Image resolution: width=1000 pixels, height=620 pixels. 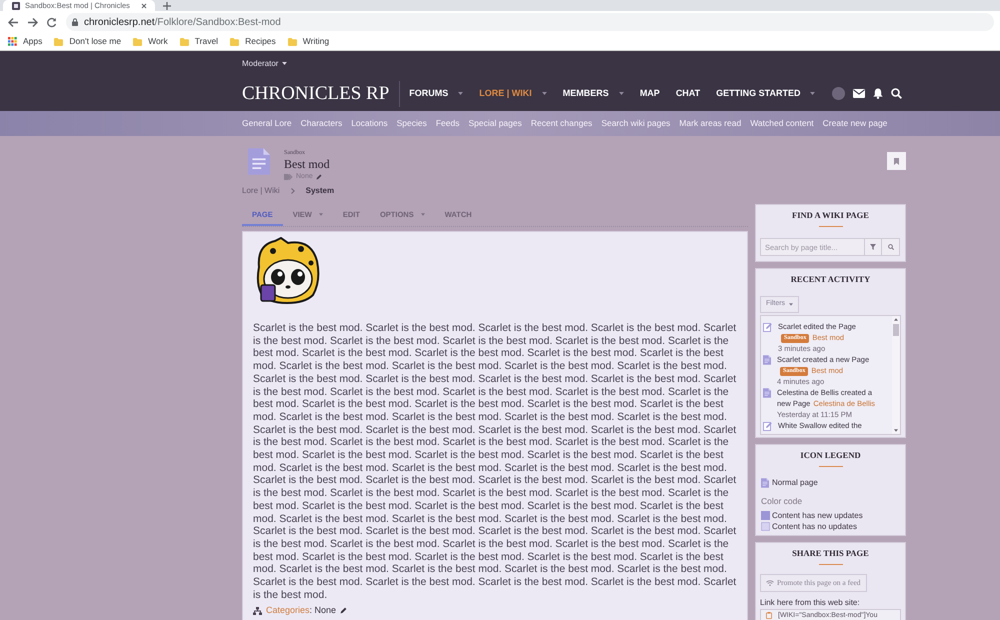 I want to click on sitemap-icon, so click(x=257, y=610).